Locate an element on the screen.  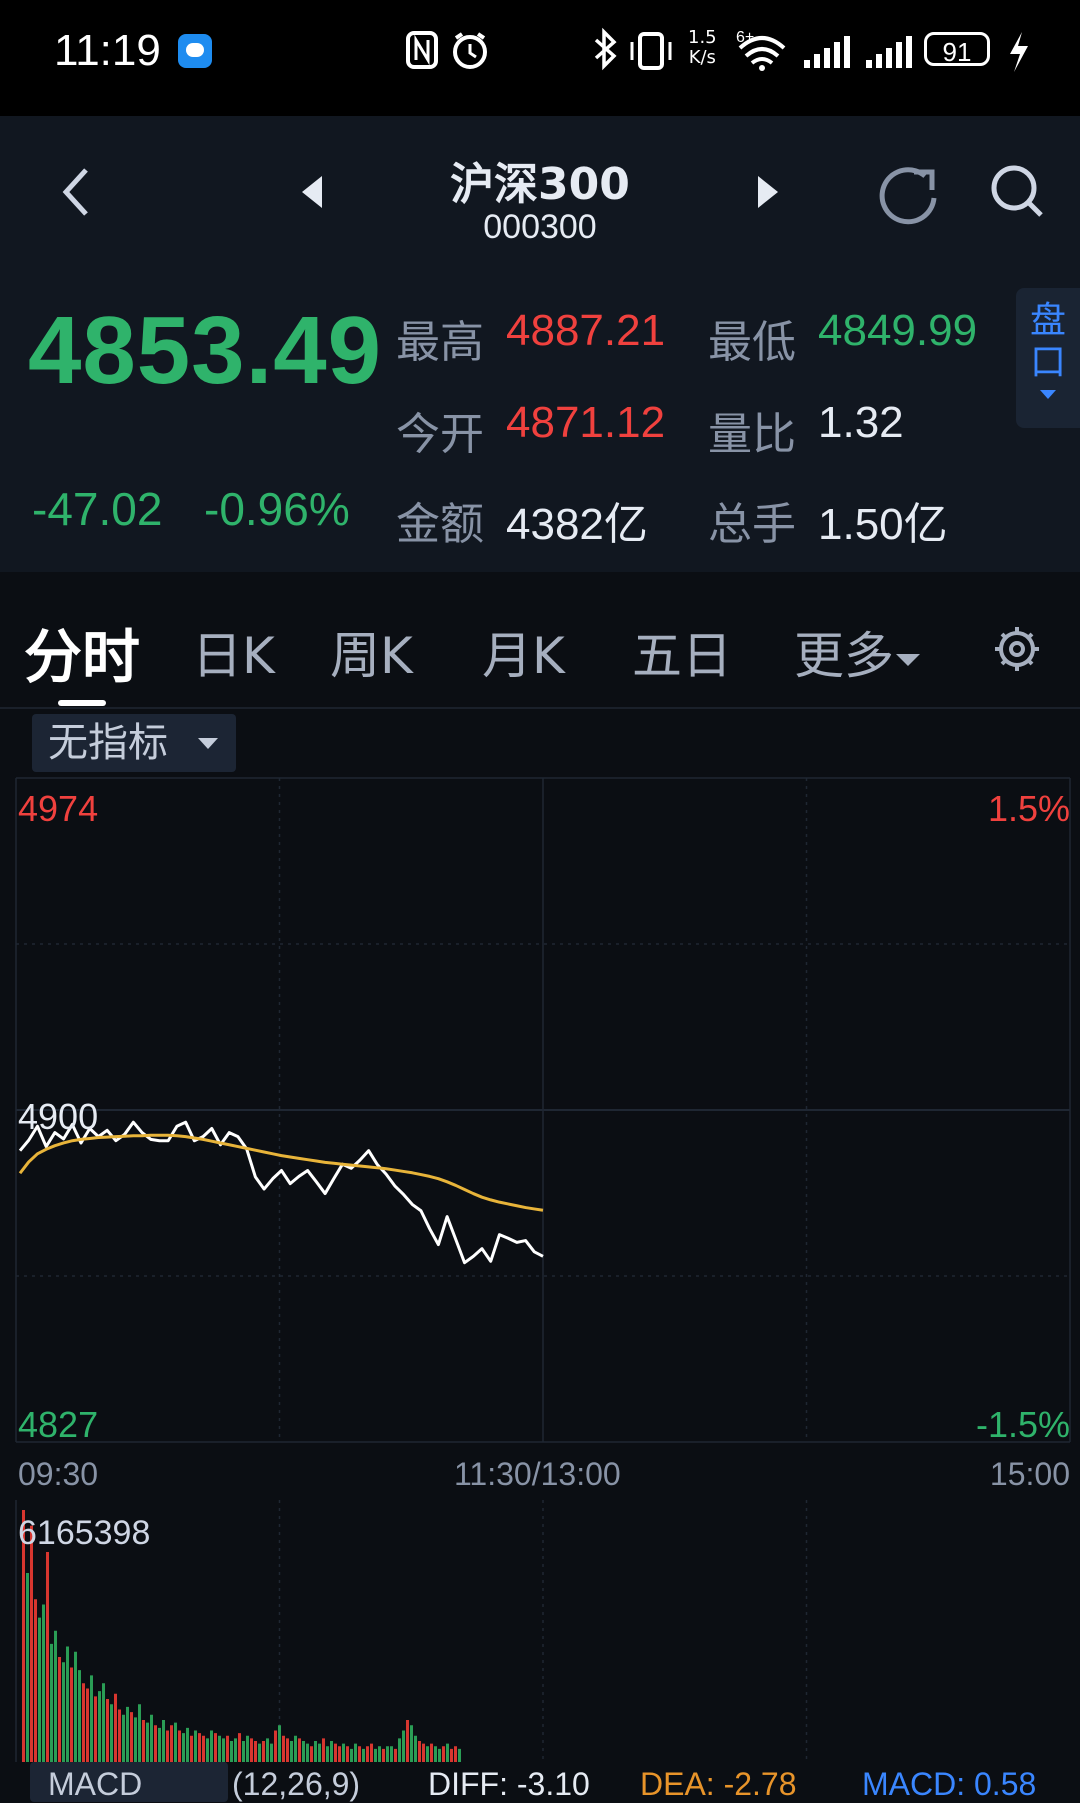
volume-max-label: 6165398 is located at coordinates (84, 1533).